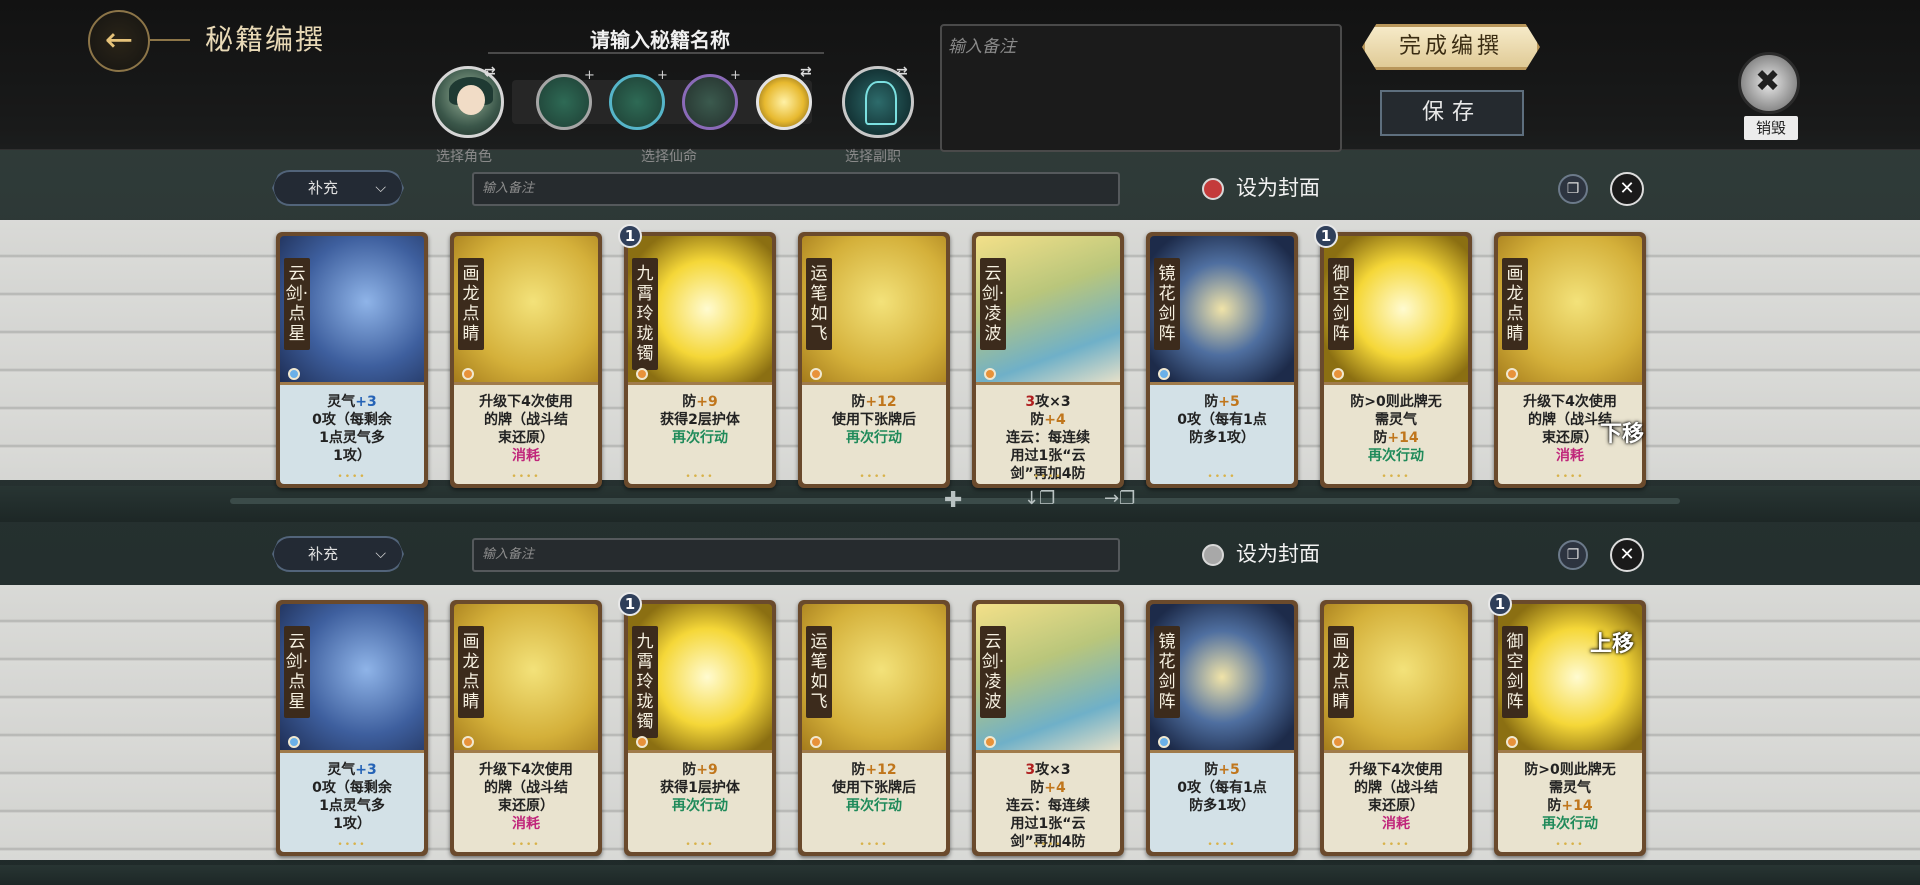 The width and height of the screenshot is (1920, 885). Describe the element at coordinates (1278, 188) in the screenshot. I see `cover-label: 设为封面` at that location.